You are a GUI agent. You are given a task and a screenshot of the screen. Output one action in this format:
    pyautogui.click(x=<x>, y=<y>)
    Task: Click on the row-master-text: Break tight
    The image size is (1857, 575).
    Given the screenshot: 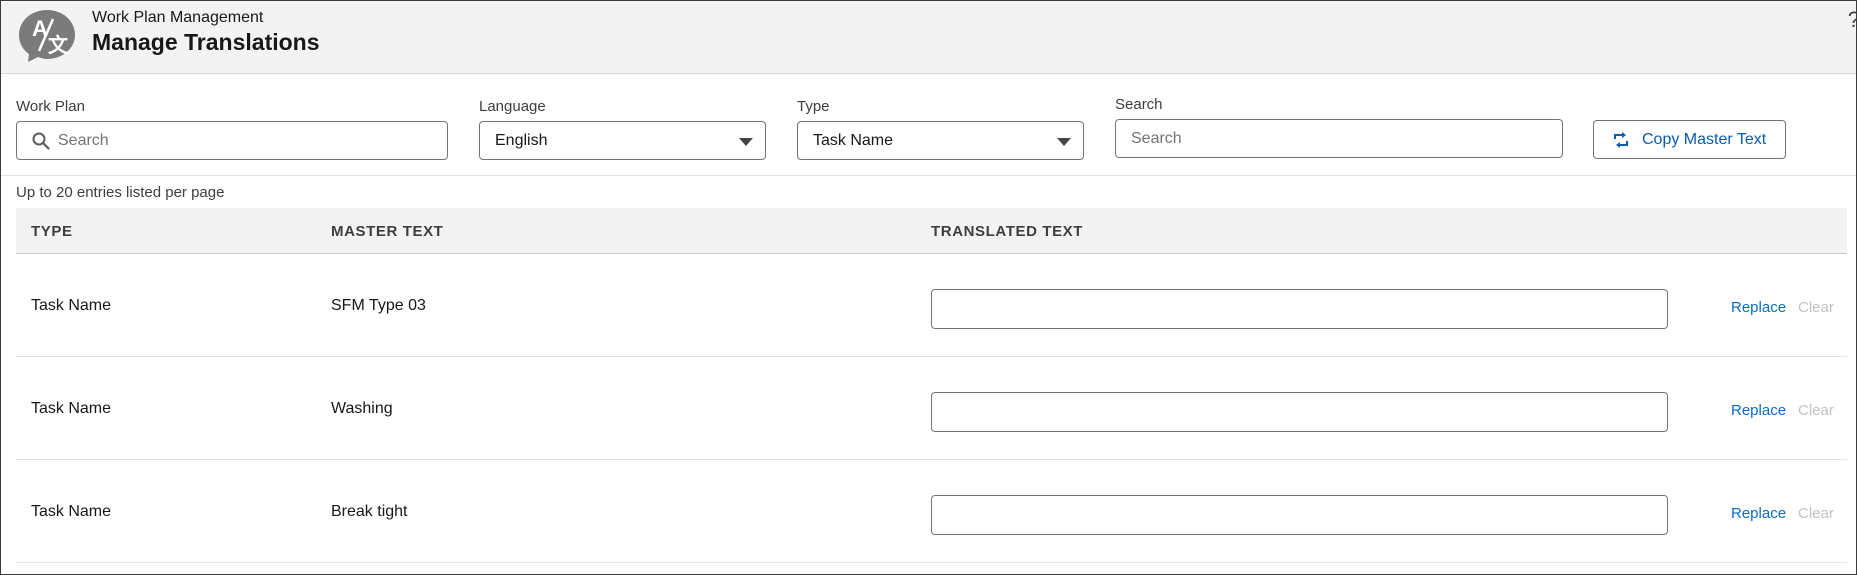 What is the action you would take?
    pyautogui.click(x=369, y=511)
    